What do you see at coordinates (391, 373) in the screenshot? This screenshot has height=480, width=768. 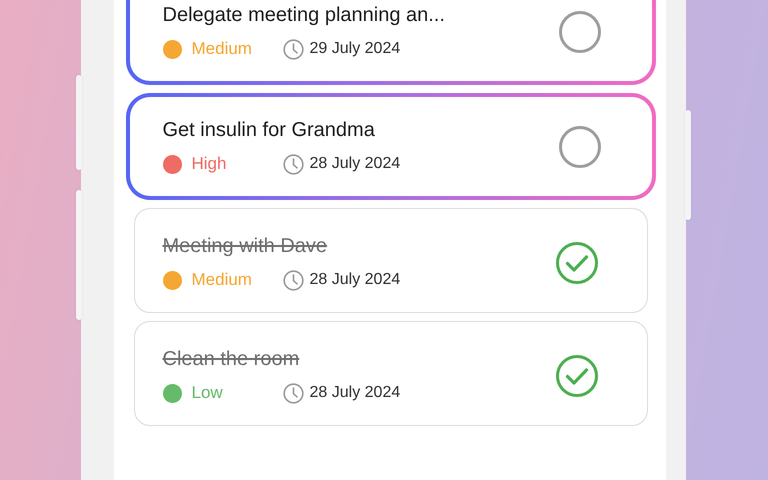 I see `task-card: Clean the room Low 28 July 2024` at bounding box center [391, 373].